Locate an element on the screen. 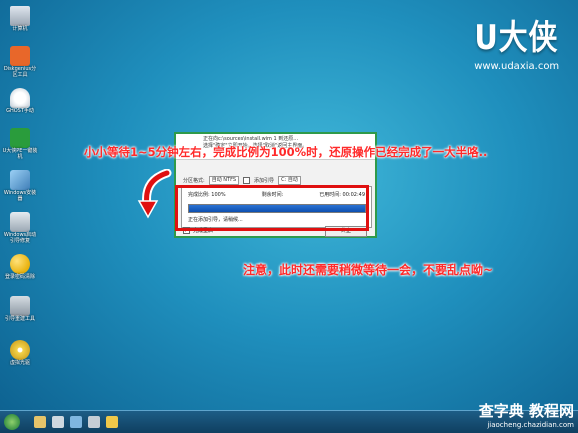  desktop-icon-windows-installer: Windows安装器 is located at coordinates (20, 186).